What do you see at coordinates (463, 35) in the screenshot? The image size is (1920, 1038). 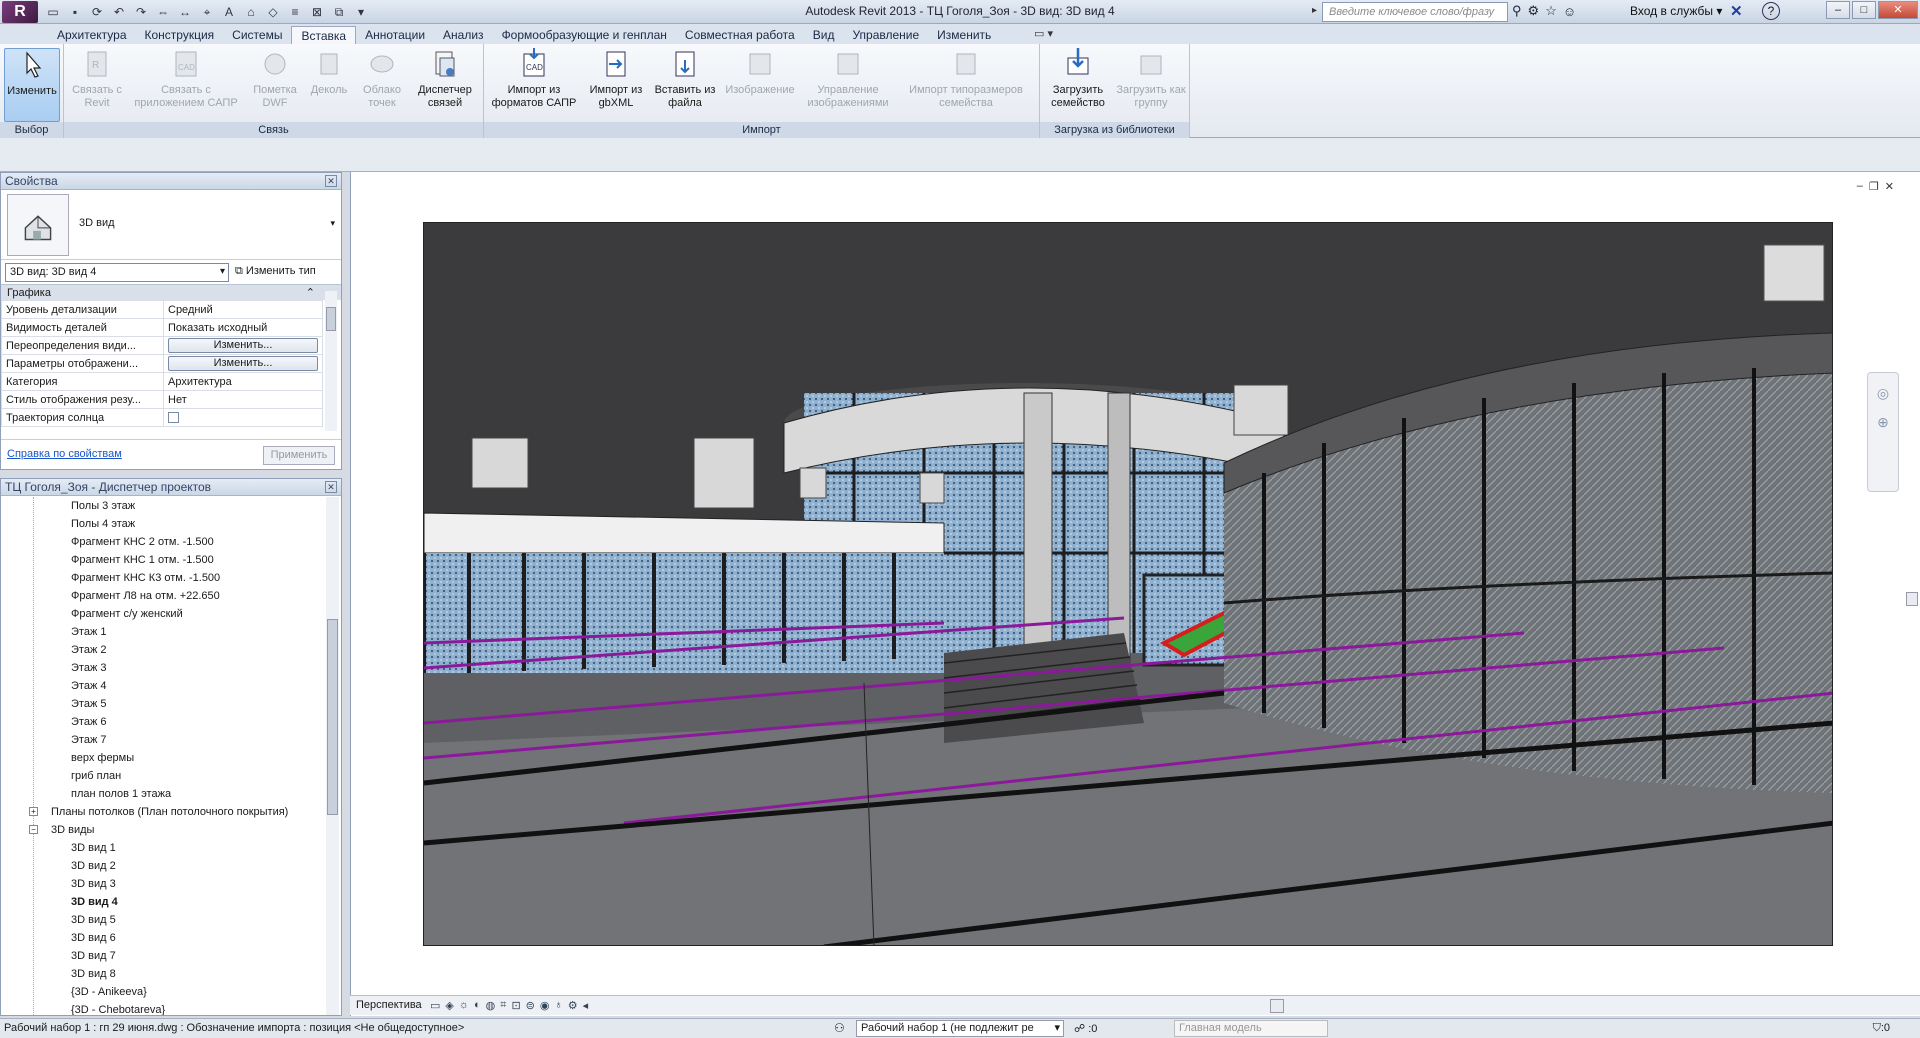 I see `ribbon-tab: Анализ` at bounding box center [463, 35].